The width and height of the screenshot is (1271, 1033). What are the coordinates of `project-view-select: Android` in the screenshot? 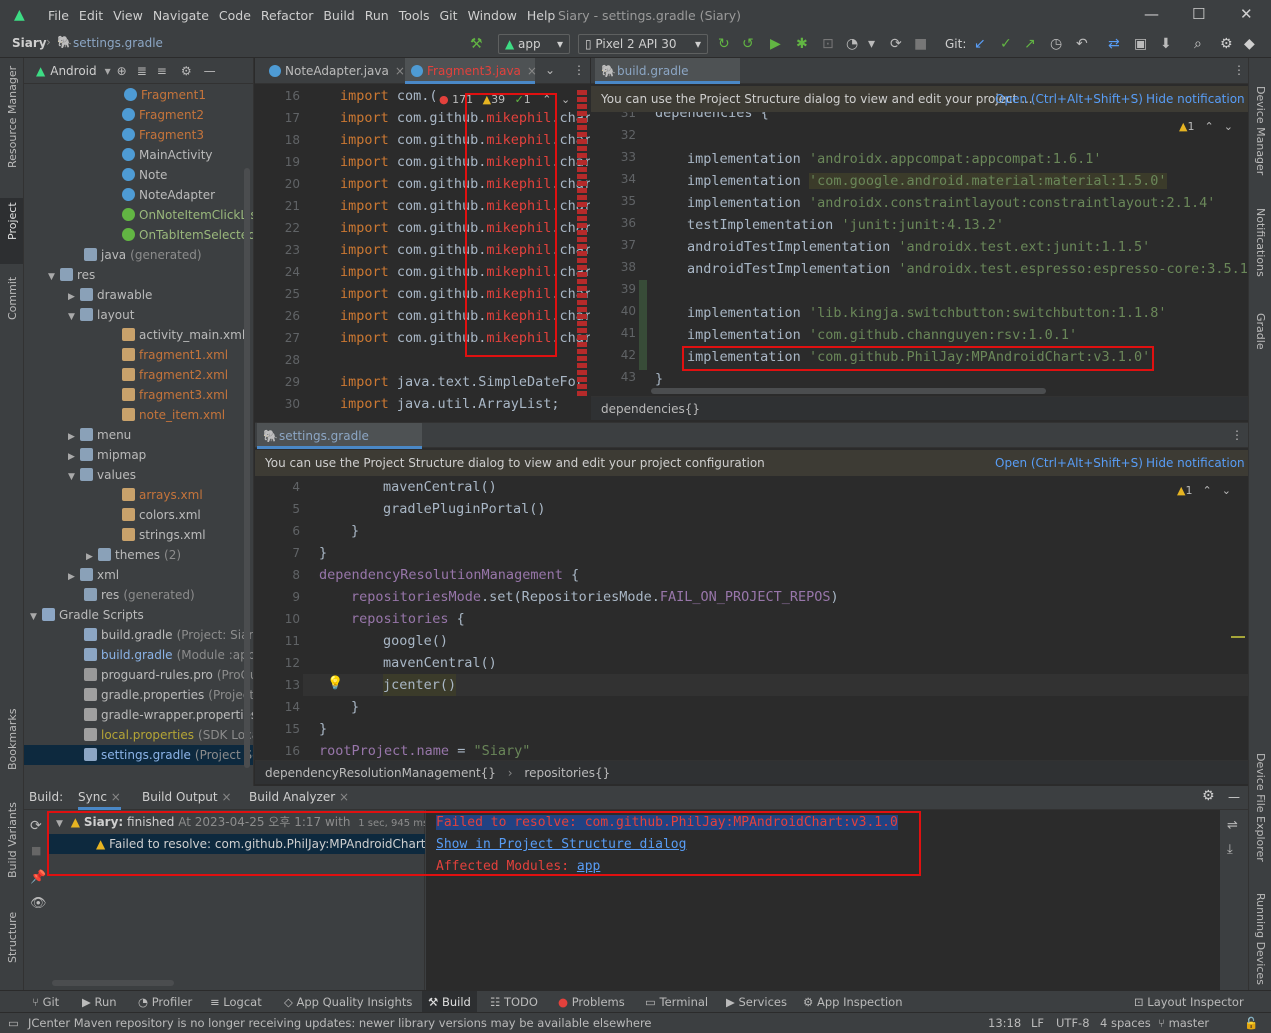 It's located at (73, 71).